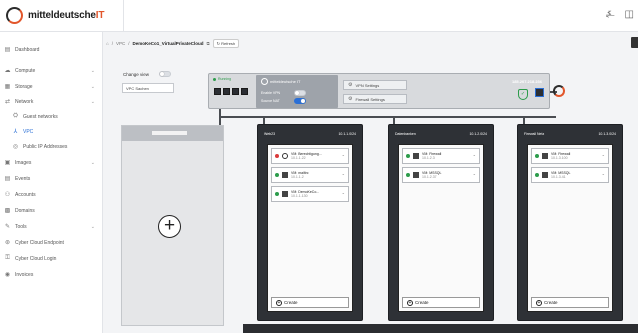 This screenshot has width=638, height=333. Describe the element at coordinates (375, 85) in the screenshot. I see `vpn-settings-button: ⚙ VPN Settings` at that location.